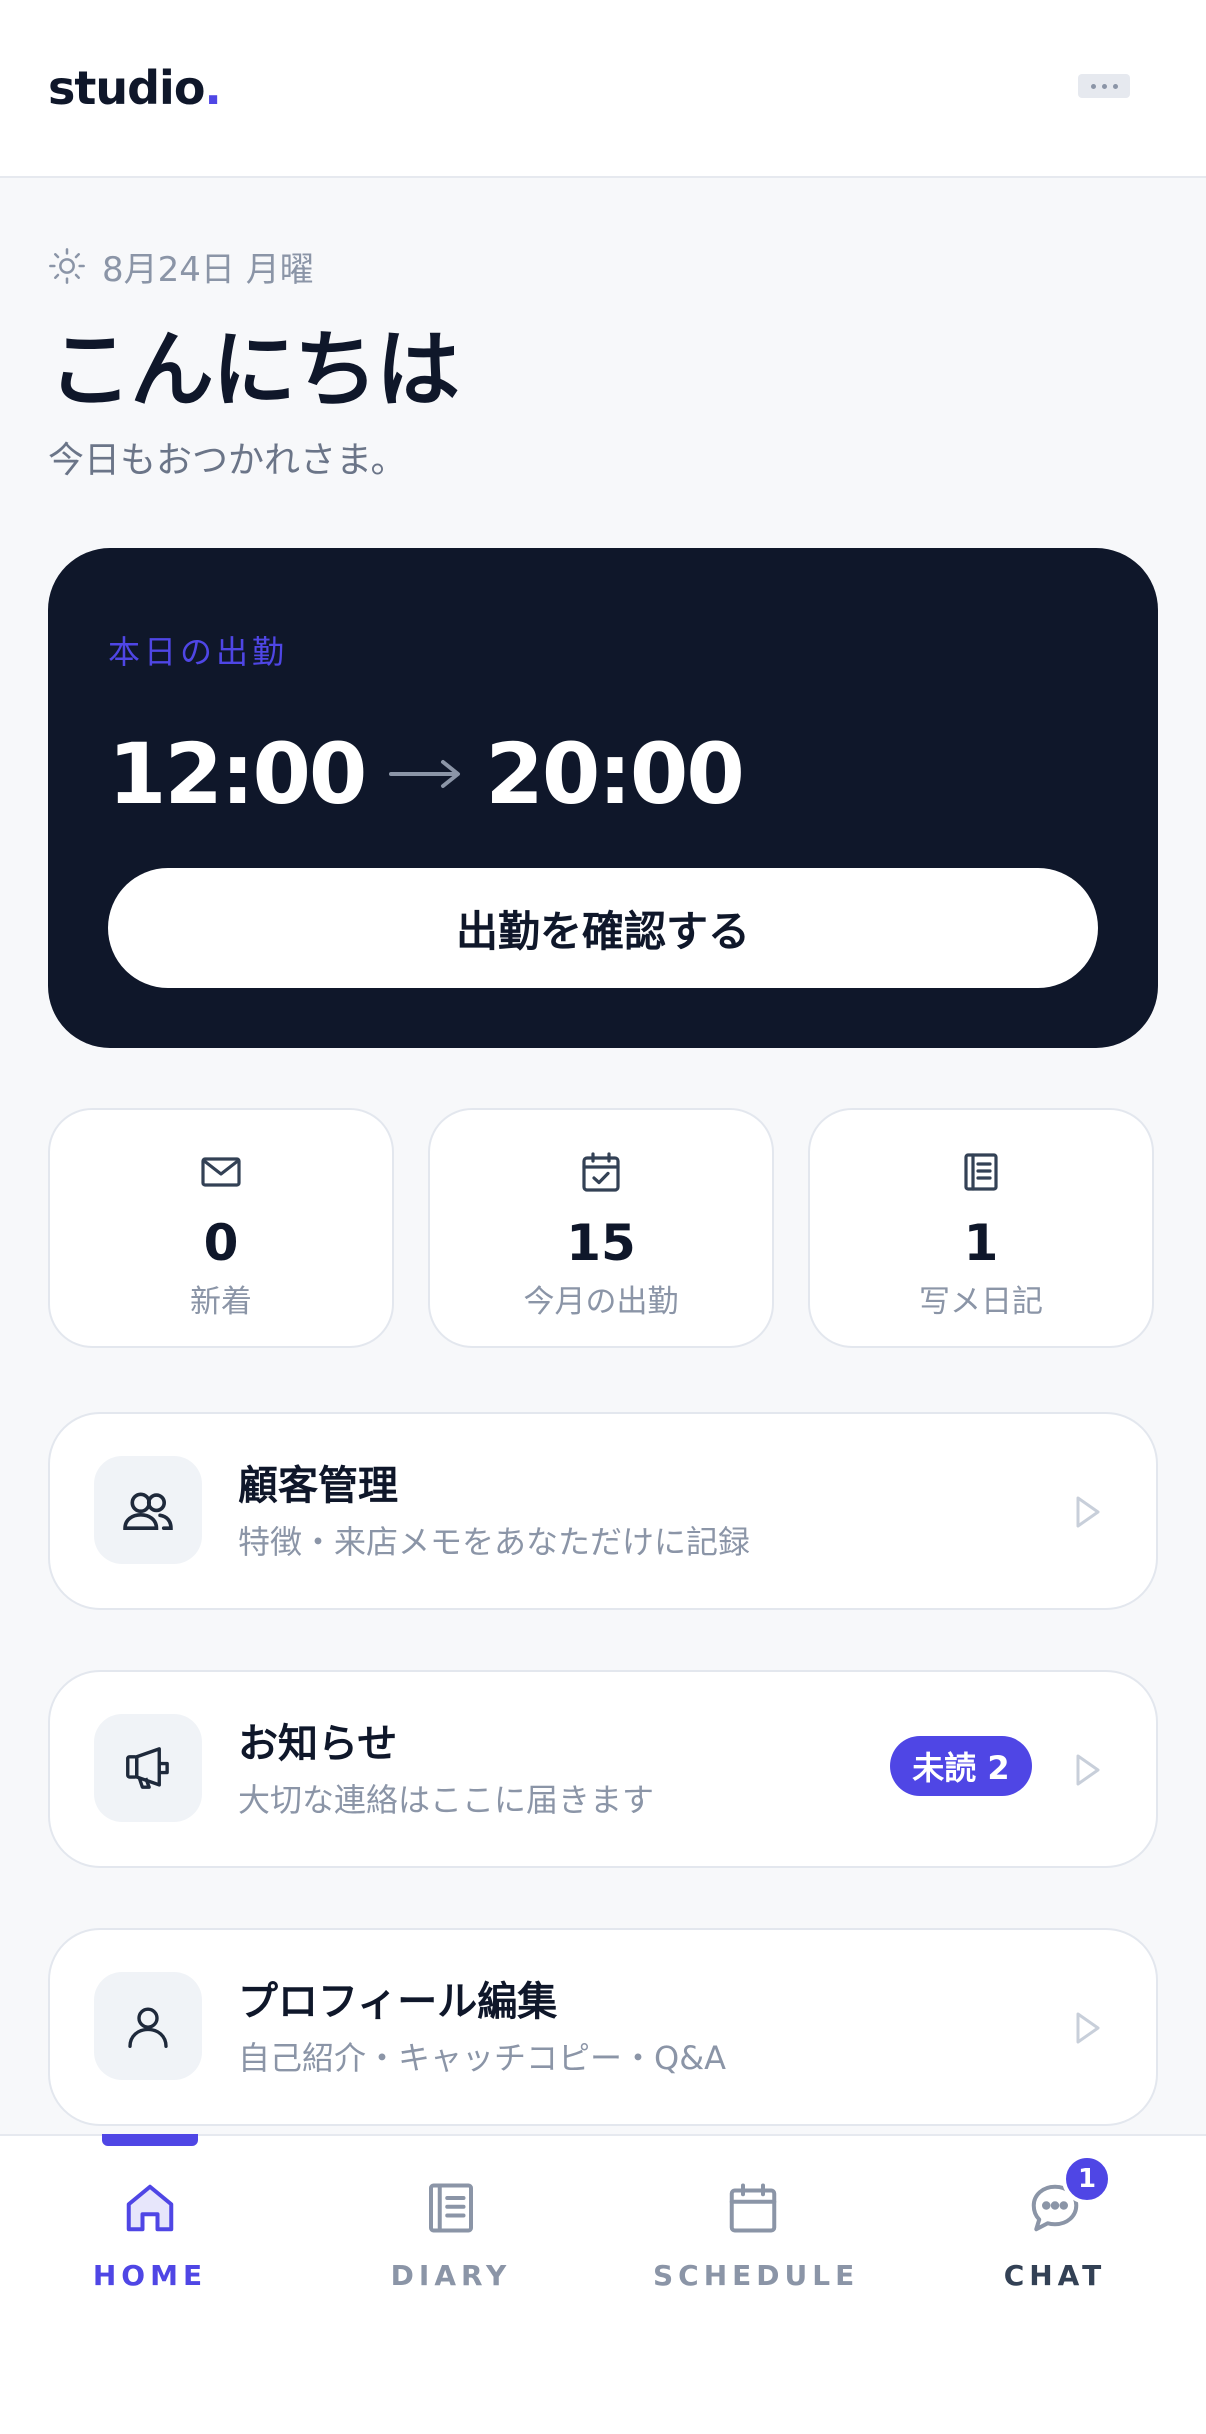  I want to click on menu-title: プロフィール編集, so click(398, 2002).